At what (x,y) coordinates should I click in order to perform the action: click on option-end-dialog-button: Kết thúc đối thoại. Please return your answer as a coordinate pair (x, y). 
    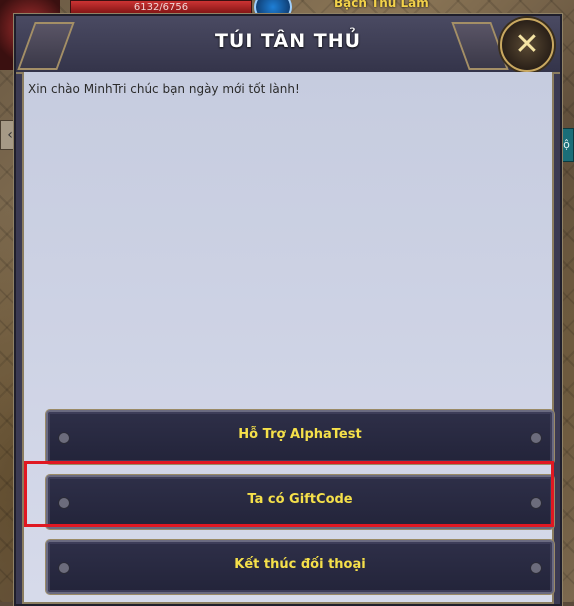
    Looking at the image, I should click on (300, 567).